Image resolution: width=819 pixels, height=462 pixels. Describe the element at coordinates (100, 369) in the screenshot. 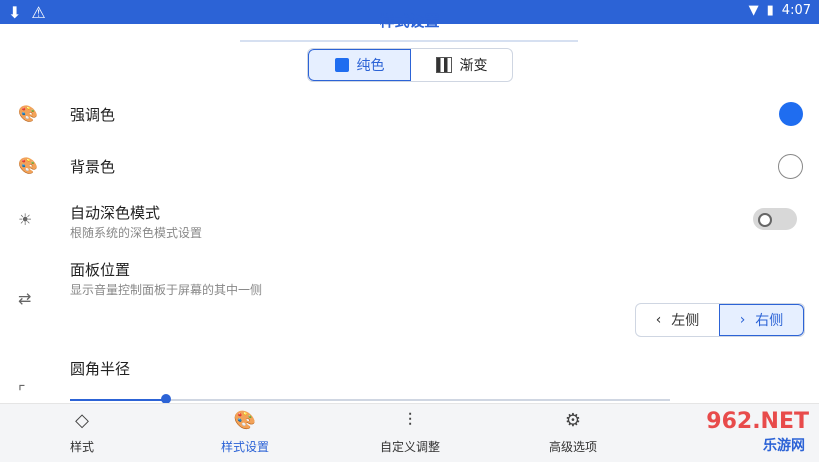

I see `corner-radius-label: 圆角半径` at that location.